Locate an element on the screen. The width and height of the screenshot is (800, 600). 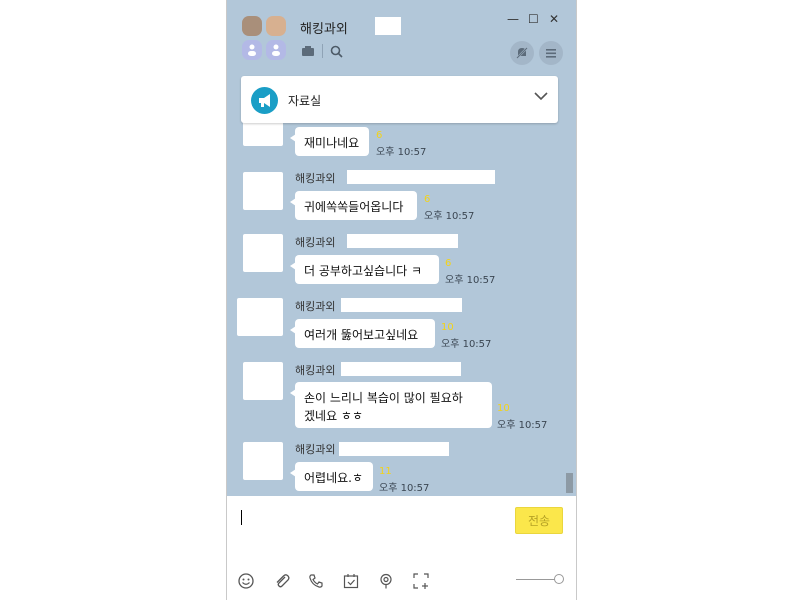
message-bubble: 더 공부하고싶습니다 ㅋ is located at coordinates (364, 269).